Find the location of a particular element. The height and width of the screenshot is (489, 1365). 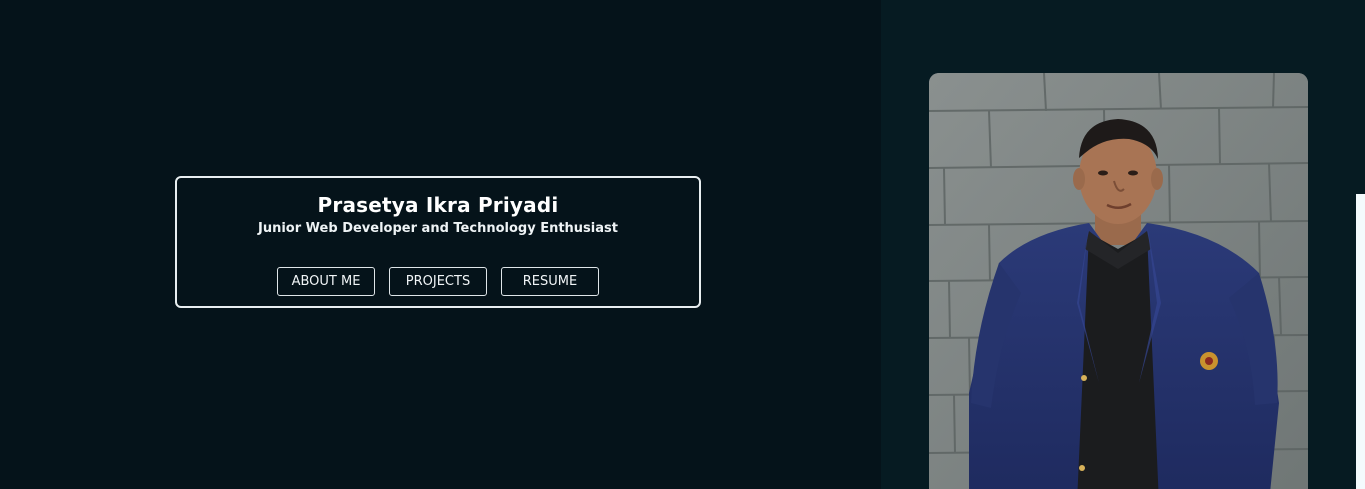

intro-name: Prasetya Ikra Priyadi is located at coordinates (438, 205).